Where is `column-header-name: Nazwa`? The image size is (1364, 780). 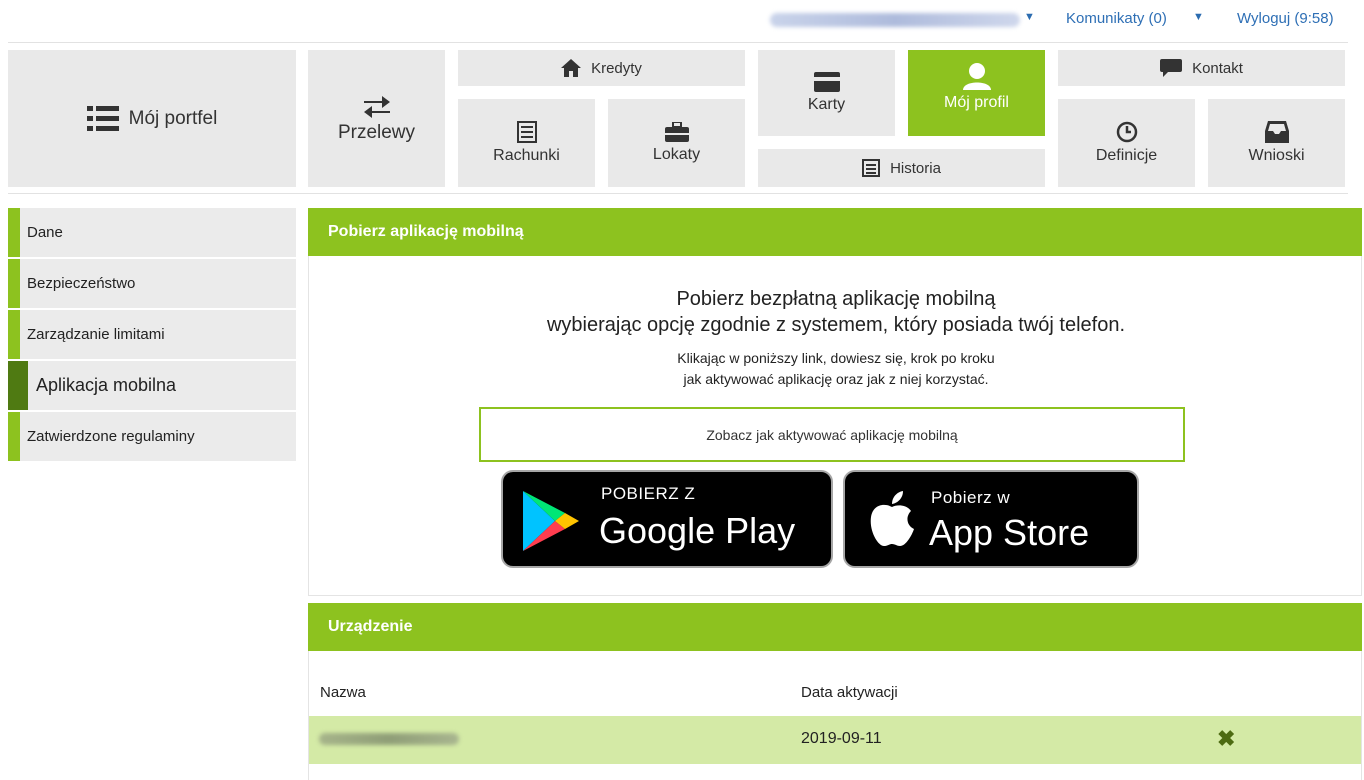
column-header-name: Nazwa is located at coordinates (343, 692).